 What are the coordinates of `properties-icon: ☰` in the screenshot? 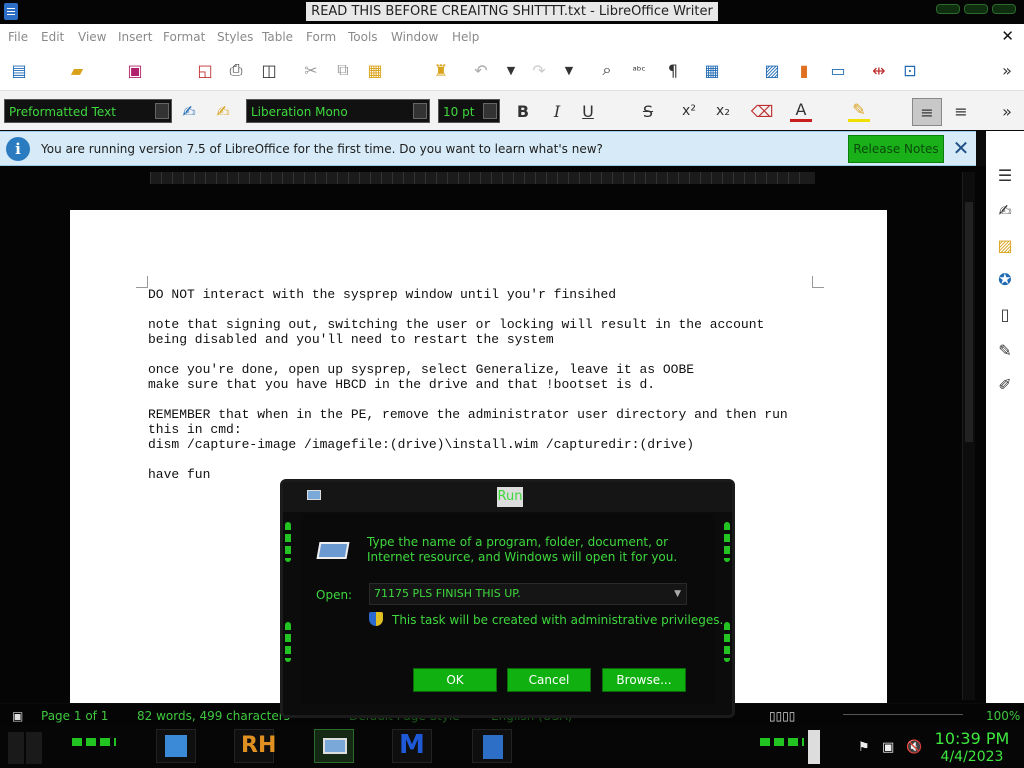 It's located at (1005, 175).